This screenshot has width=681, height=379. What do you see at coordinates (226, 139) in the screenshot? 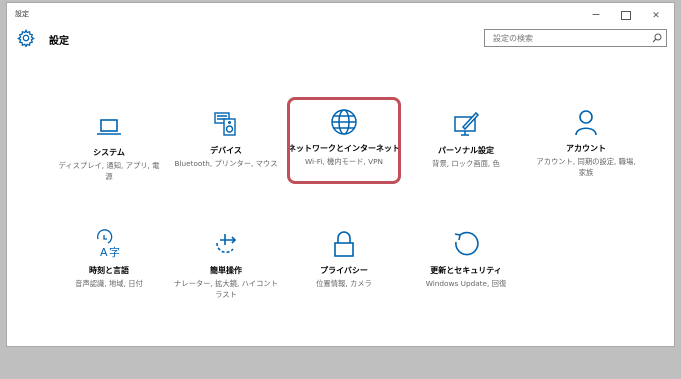
I see `tile-devices: デバイス Bluetooth, プリンター, マウス` at bounding box center [226, 139].